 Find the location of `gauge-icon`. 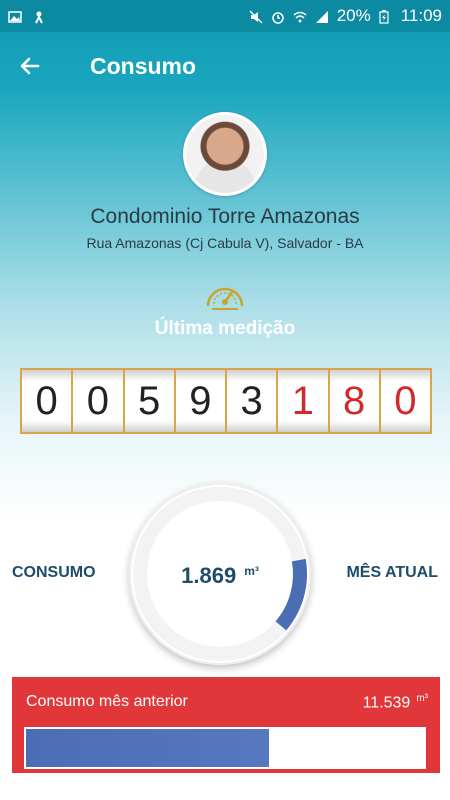

gauge-icon is located at coordinates (225, 294).